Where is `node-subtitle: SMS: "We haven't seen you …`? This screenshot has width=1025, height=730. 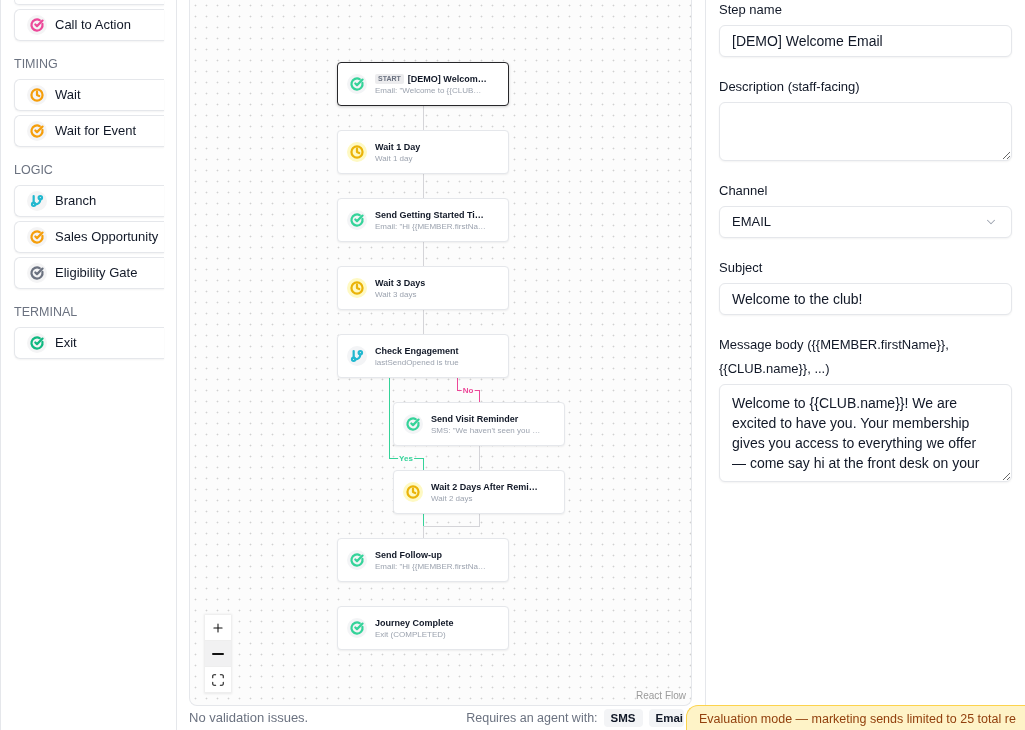 node-subtitle: SMS: "We haven't seen you … is located at coordinates (486, 430).